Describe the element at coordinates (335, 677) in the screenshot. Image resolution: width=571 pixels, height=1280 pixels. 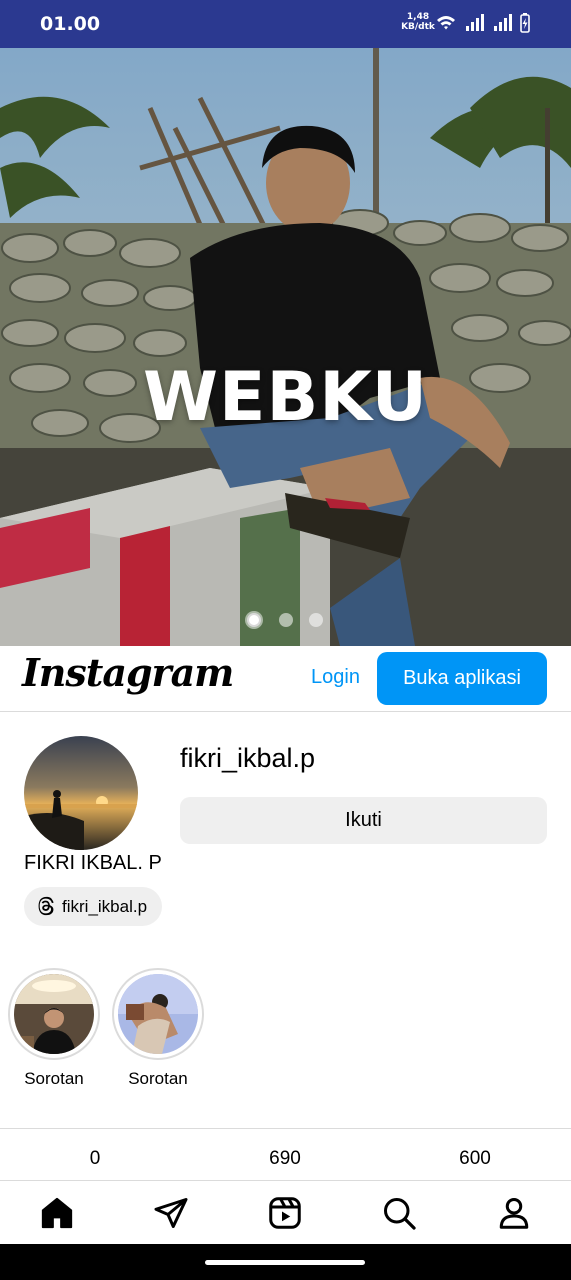
I see `login-link: Login` at that location.